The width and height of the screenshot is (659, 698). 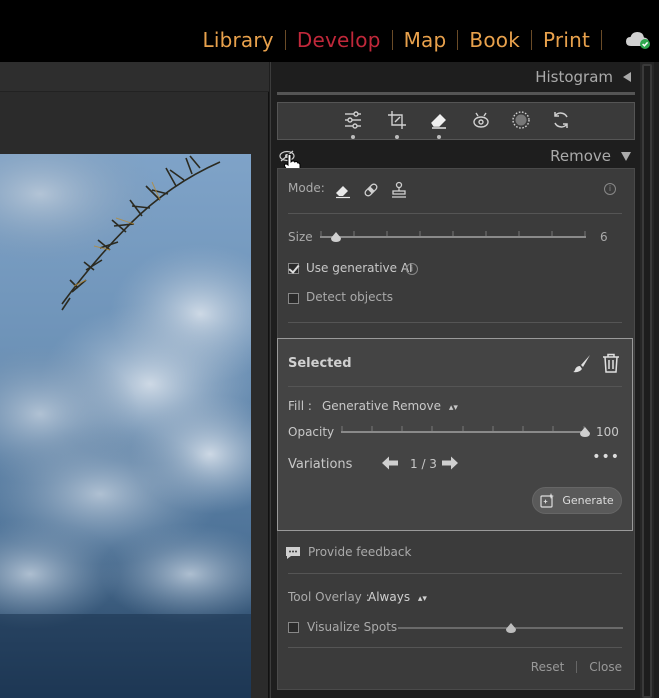 I want to click on reset-close-links: Reset Close, so click(x=576, y=667).